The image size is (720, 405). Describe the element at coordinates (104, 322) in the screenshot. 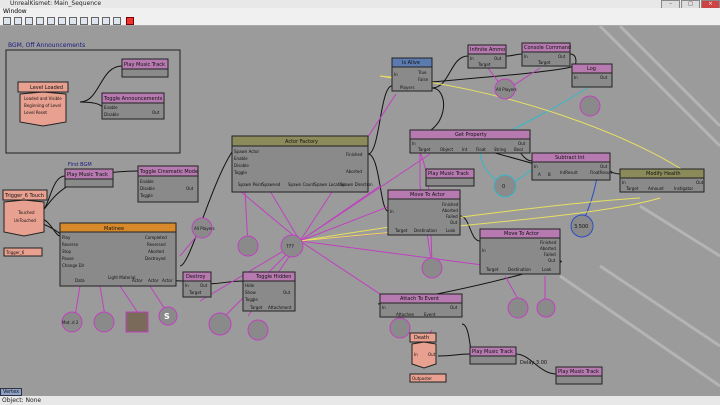

I see `light-var` at that location.